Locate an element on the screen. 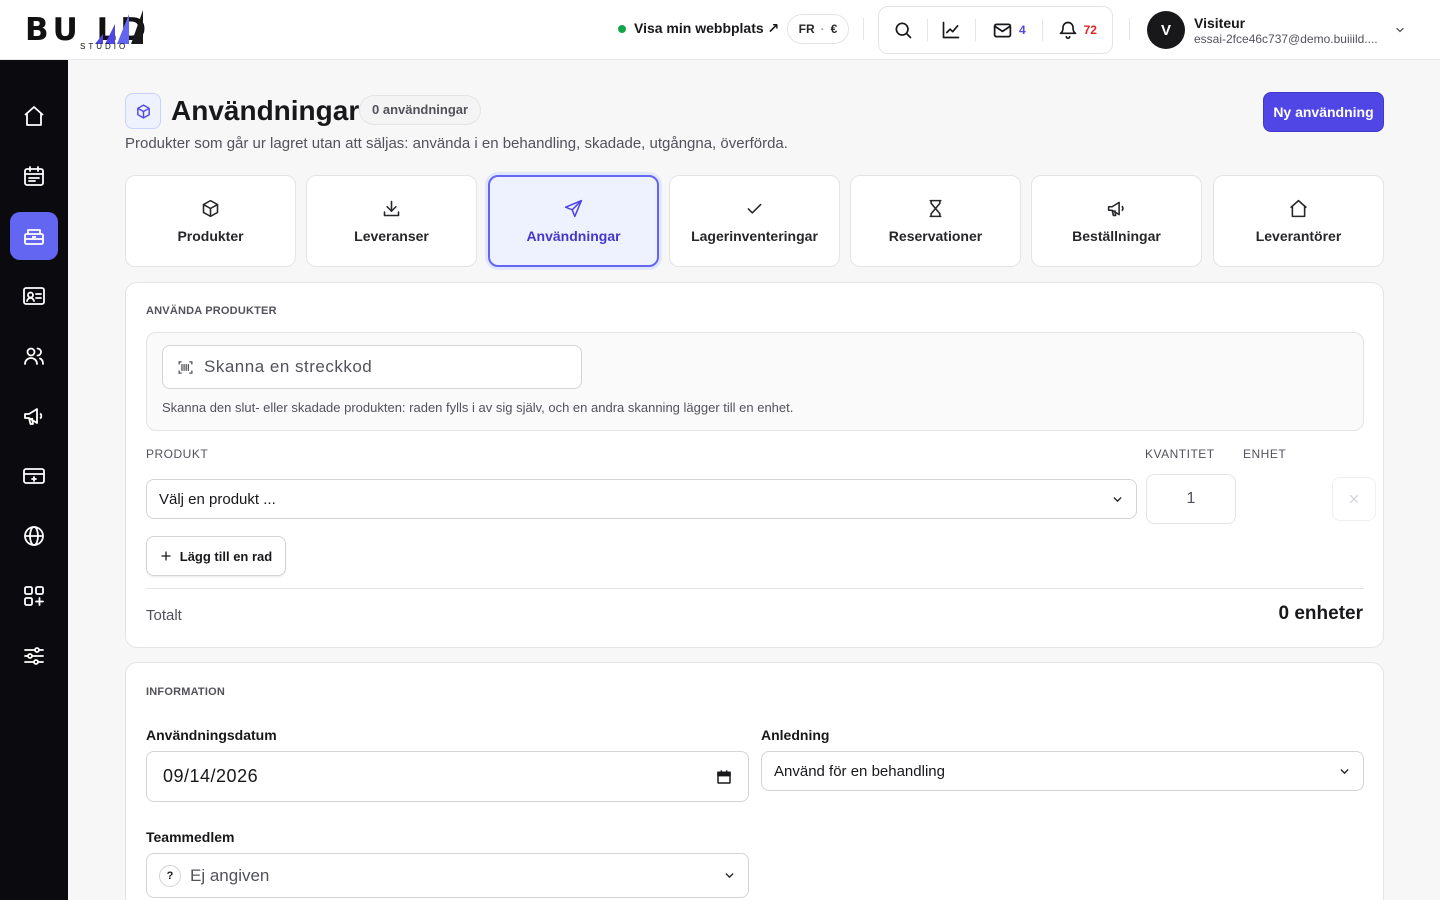  plus-icon is located at coordinates (166, 556).